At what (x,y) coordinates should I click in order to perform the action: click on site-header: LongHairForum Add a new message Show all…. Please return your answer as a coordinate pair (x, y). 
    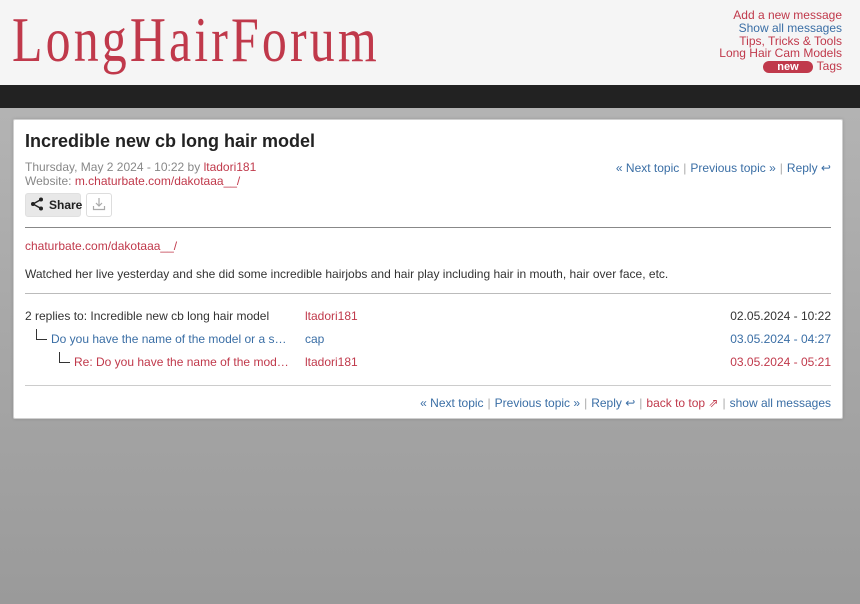
    Looking at the image, I should click on (430, 42).